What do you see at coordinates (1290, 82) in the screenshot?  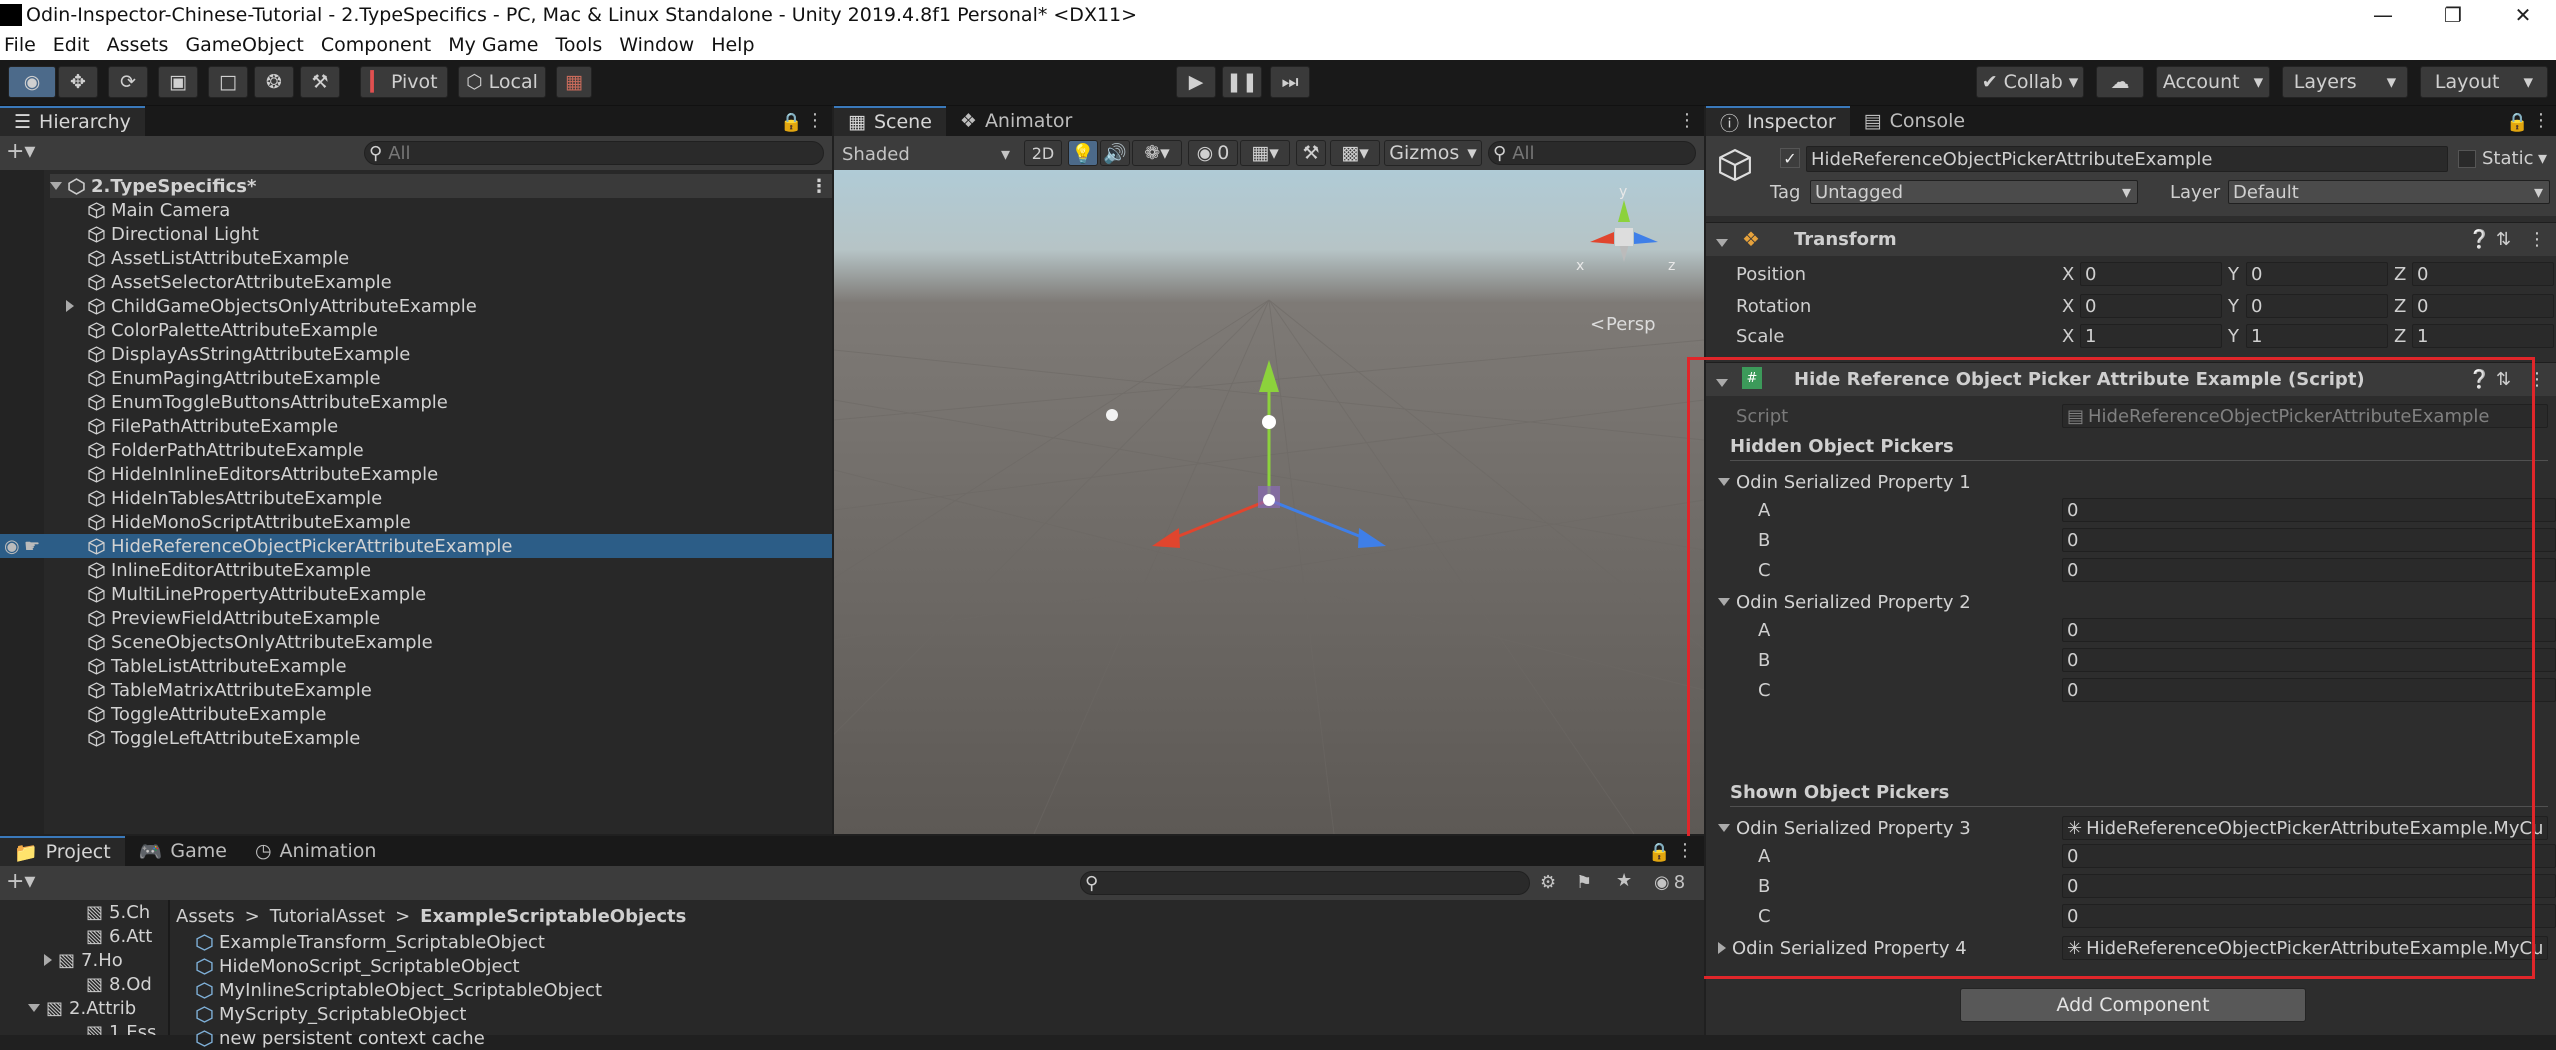 I see `step-button: ⏭` at bounding box center [1290, 82].